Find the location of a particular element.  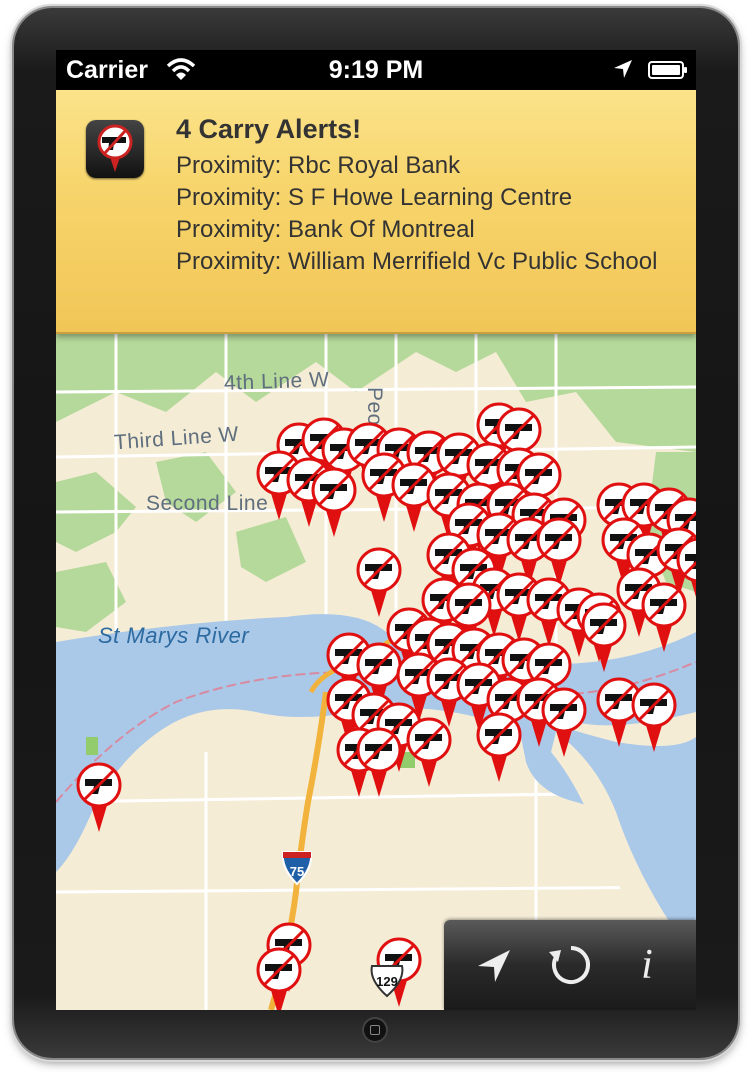

clock: 9:19 PM is located at coordinates (376, 70).